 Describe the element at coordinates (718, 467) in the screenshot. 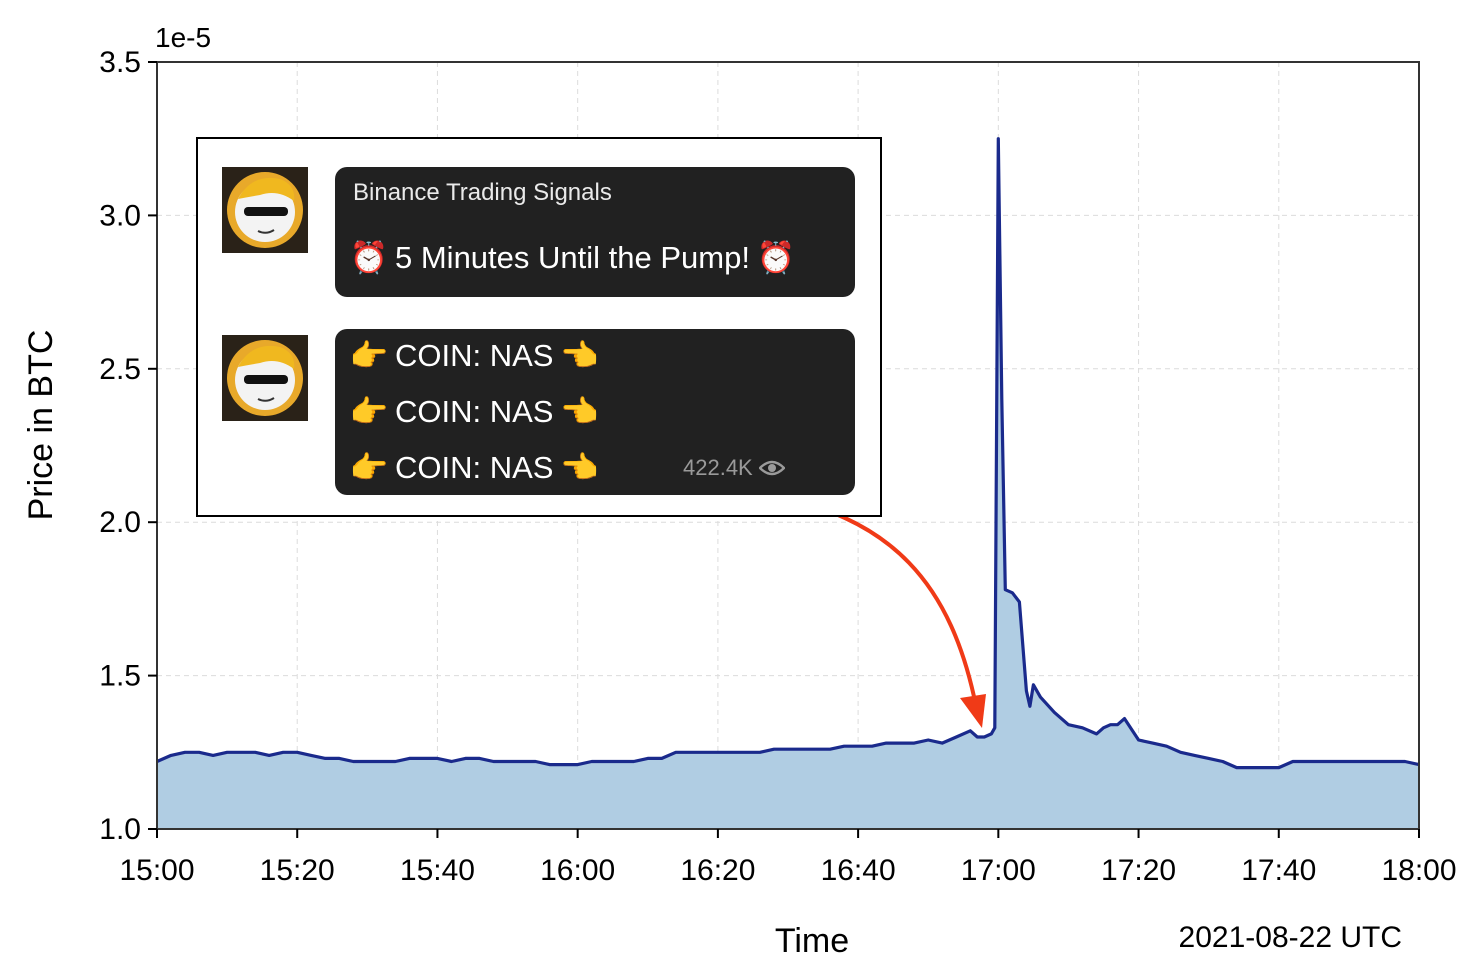

I see `view-count-text: 422.4K` at that location.